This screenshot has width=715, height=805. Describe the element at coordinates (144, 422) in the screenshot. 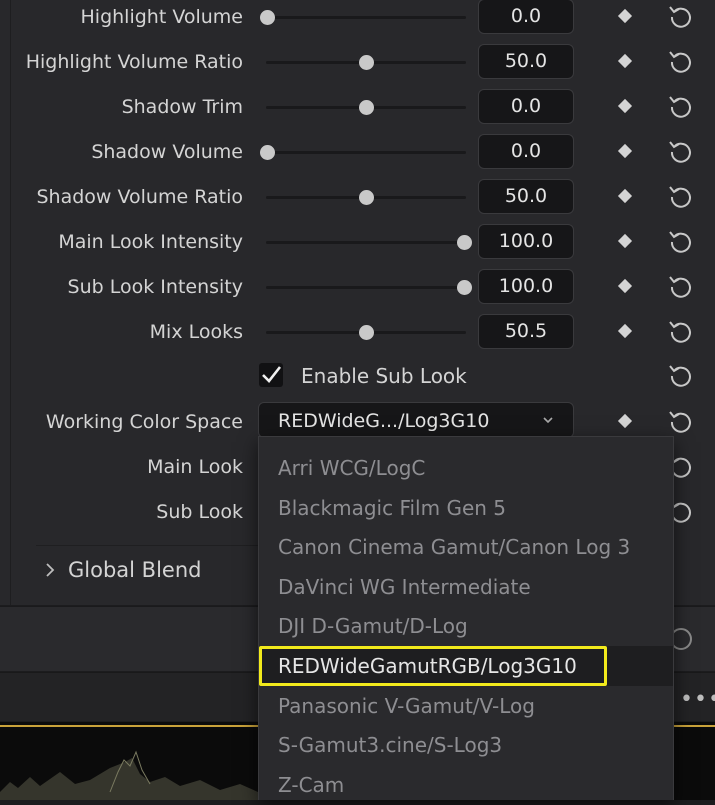

I see `working-color-space-label: Working Color Space` at that location.